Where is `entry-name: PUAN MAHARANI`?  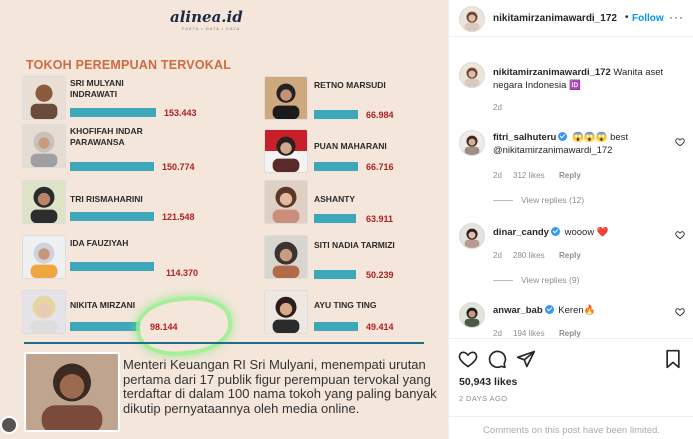 entry-name: PUAN MAHARANI is located at coordinates (350, 146).